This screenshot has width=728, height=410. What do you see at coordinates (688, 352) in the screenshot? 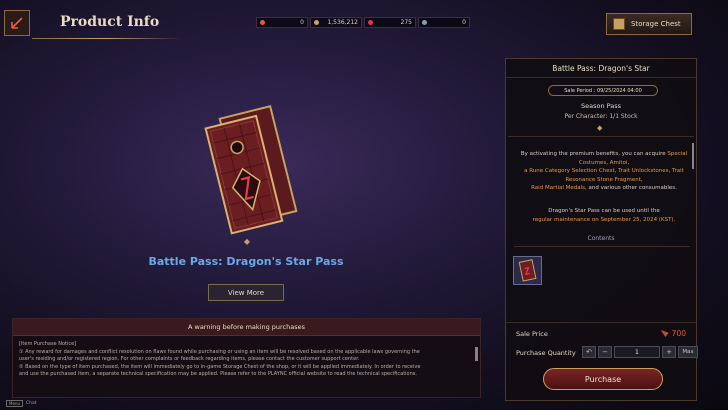
I see `max-quantity-button: Max` at bounding box center [688, 352].